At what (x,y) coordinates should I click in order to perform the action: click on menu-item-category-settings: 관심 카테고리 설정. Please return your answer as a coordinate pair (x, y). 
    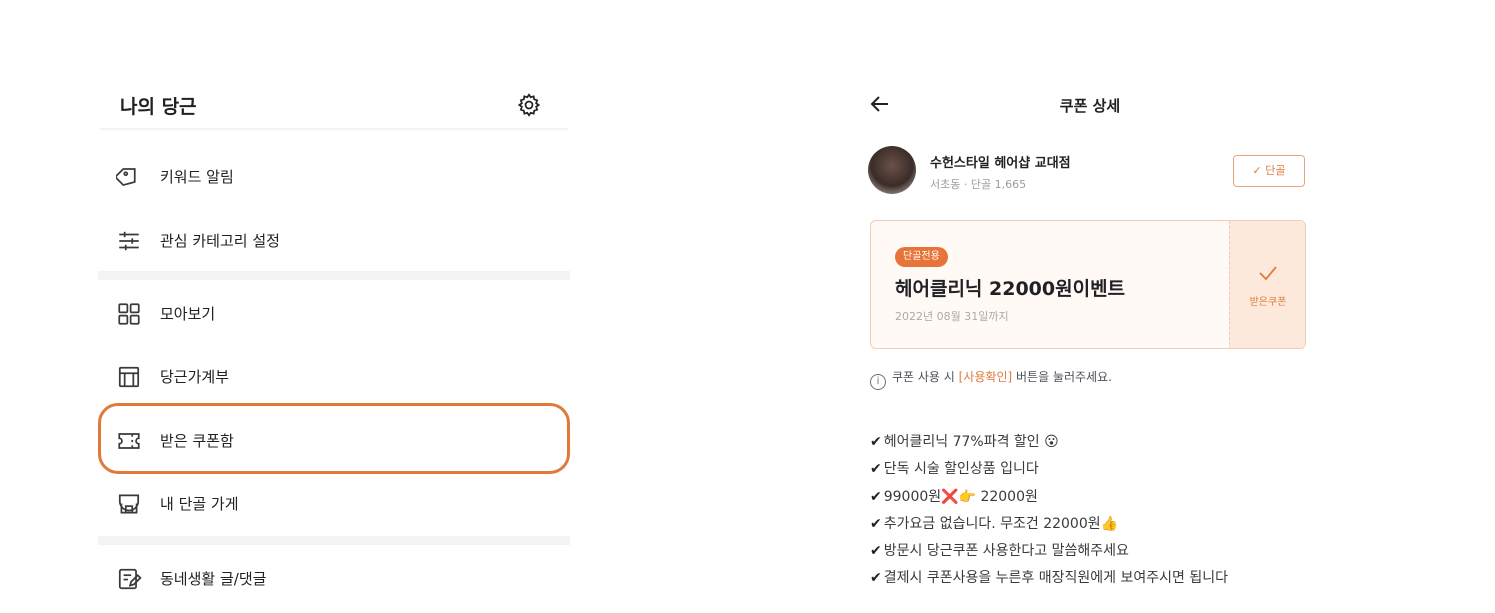
    Looking at the image, I should click on (334, 241).